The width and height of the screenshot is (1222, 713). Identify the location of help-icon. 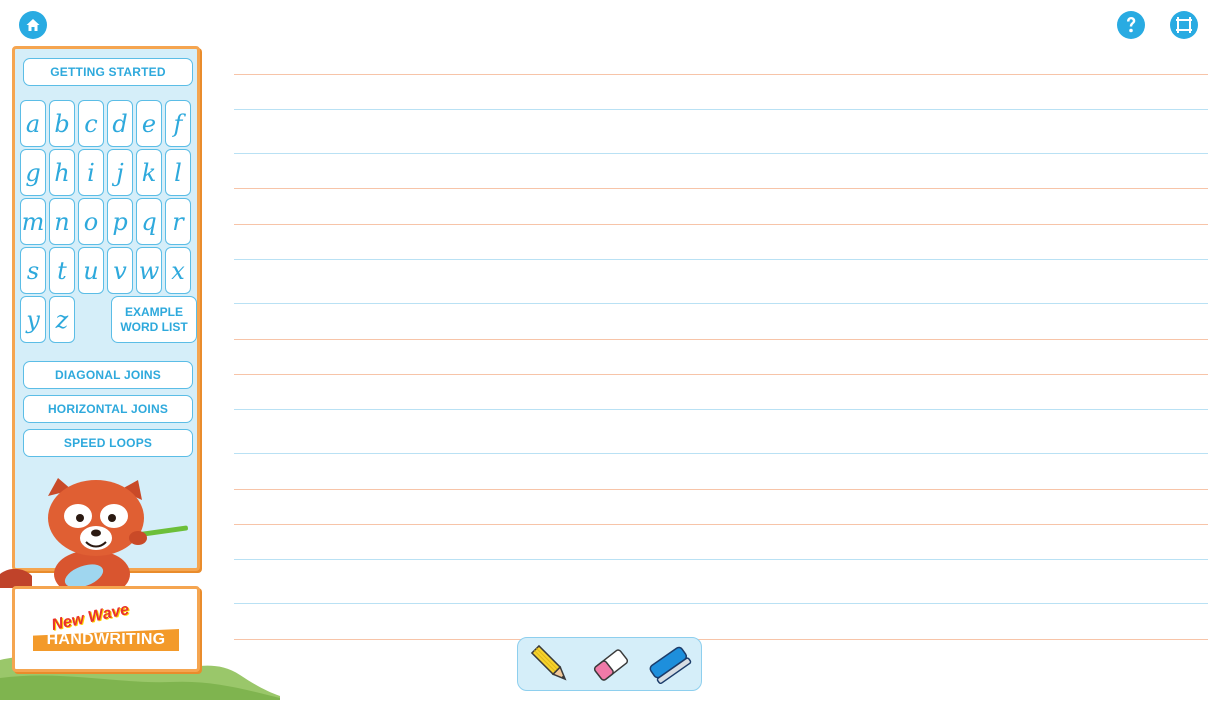
(1131, 25).